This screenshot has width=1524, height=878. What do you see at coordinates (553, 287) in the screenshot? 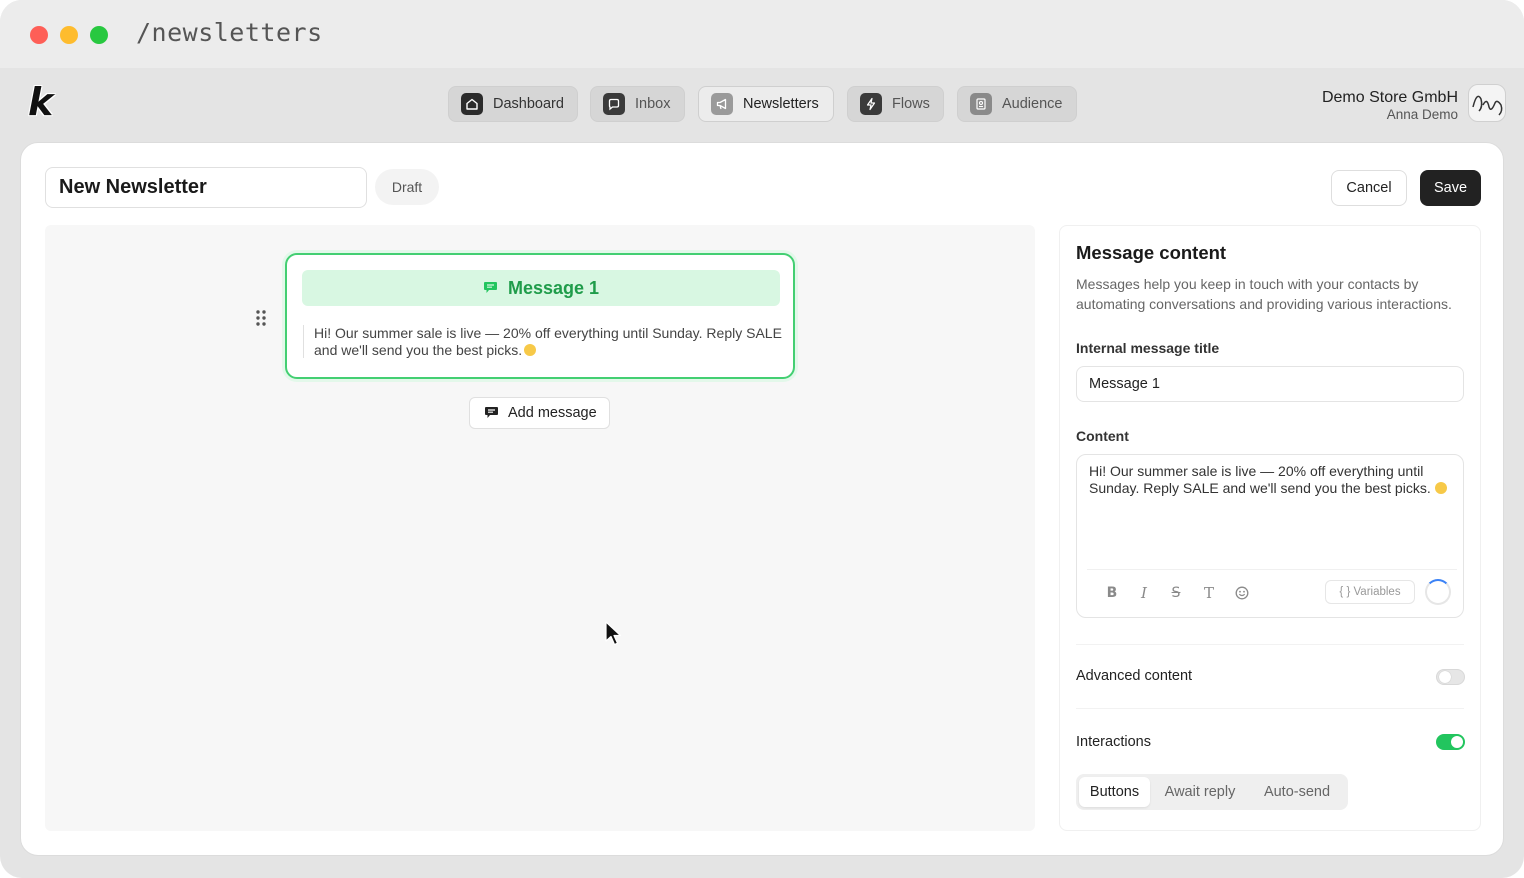
I see `message-node-title: Message 1` at bounding box center [553, 287].